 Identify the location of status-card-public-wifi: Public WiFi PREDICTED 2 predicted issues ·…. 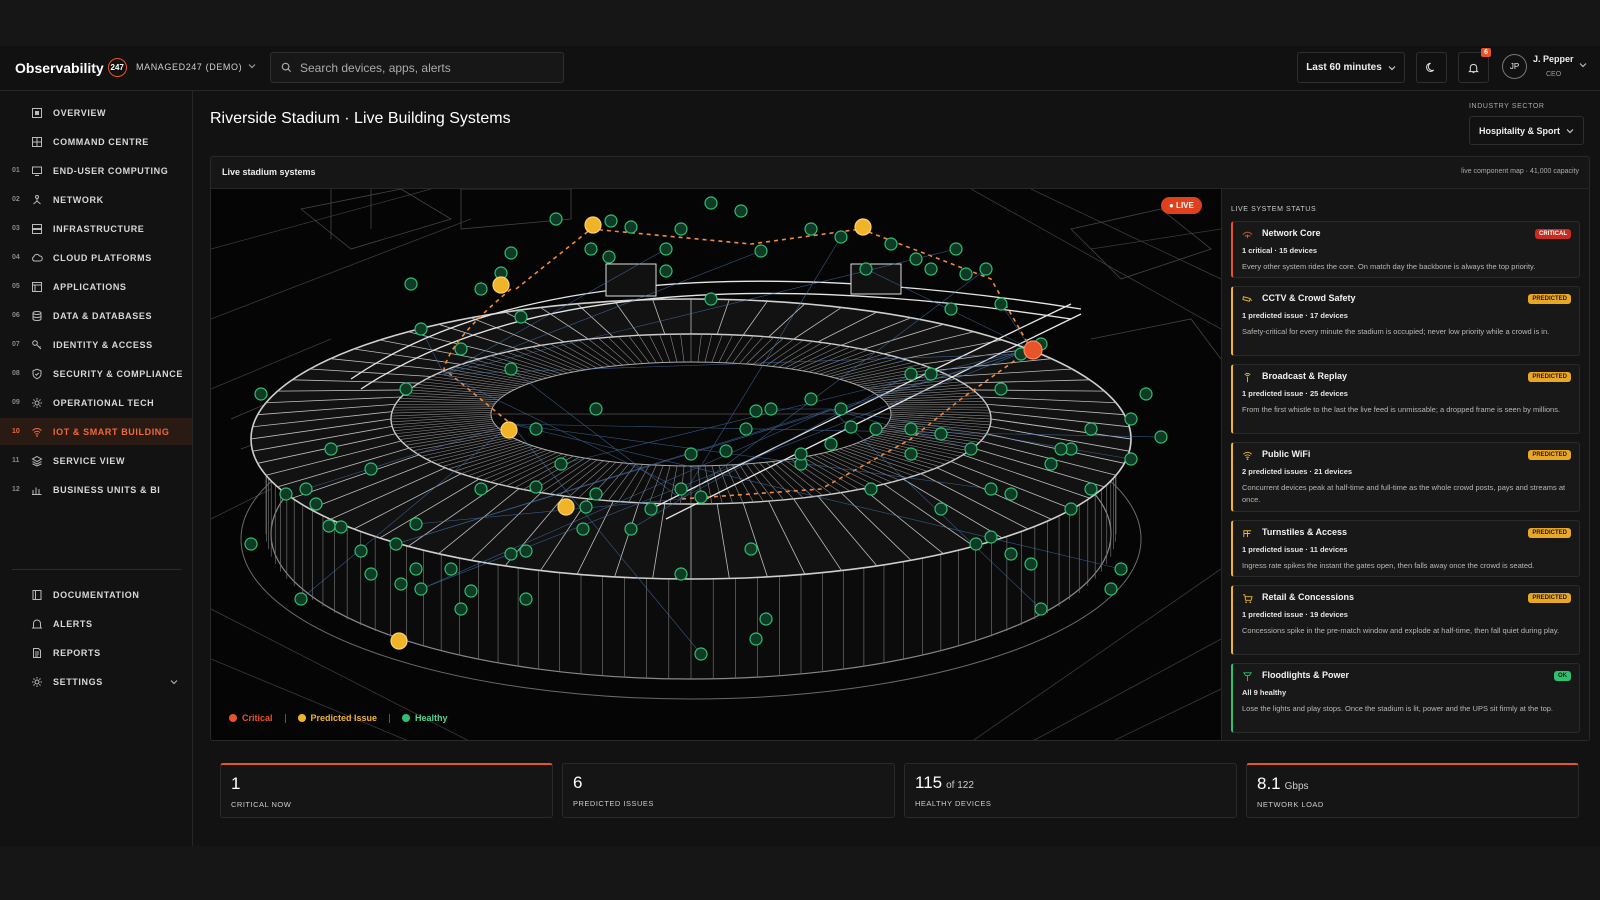
(1405, 477).